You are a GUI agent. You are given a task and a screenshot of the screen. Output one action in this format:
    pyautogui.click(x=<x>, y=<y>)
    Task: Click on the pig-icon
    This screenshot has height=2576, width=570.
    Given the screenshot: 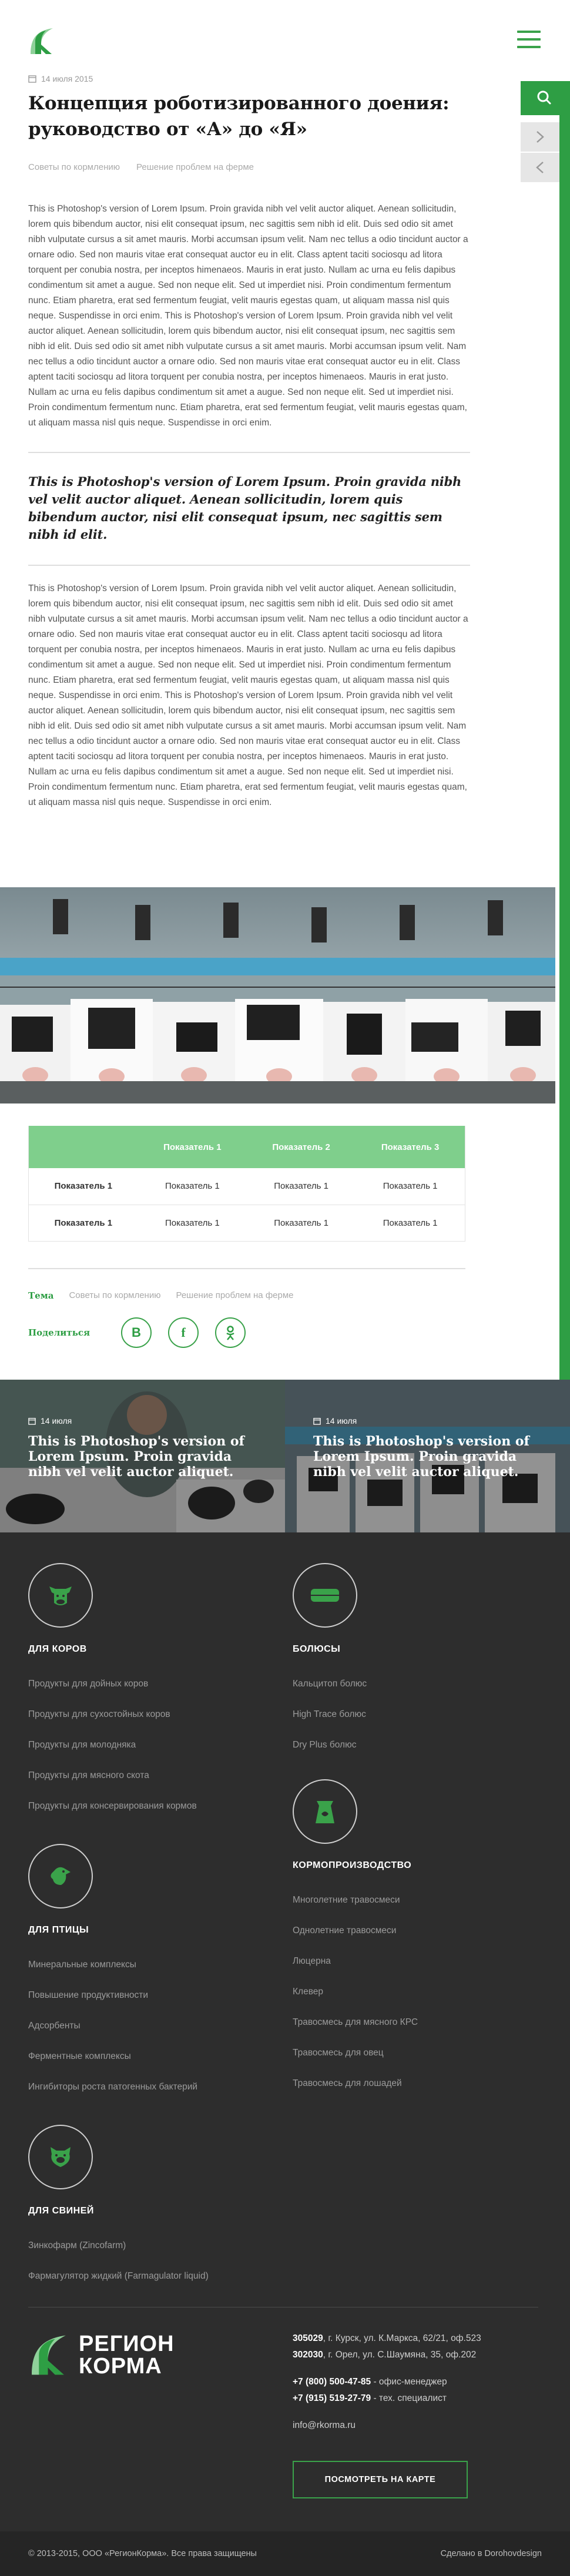 What is the action you would take?
    pyautogui.click(x=61, y=2157)
    